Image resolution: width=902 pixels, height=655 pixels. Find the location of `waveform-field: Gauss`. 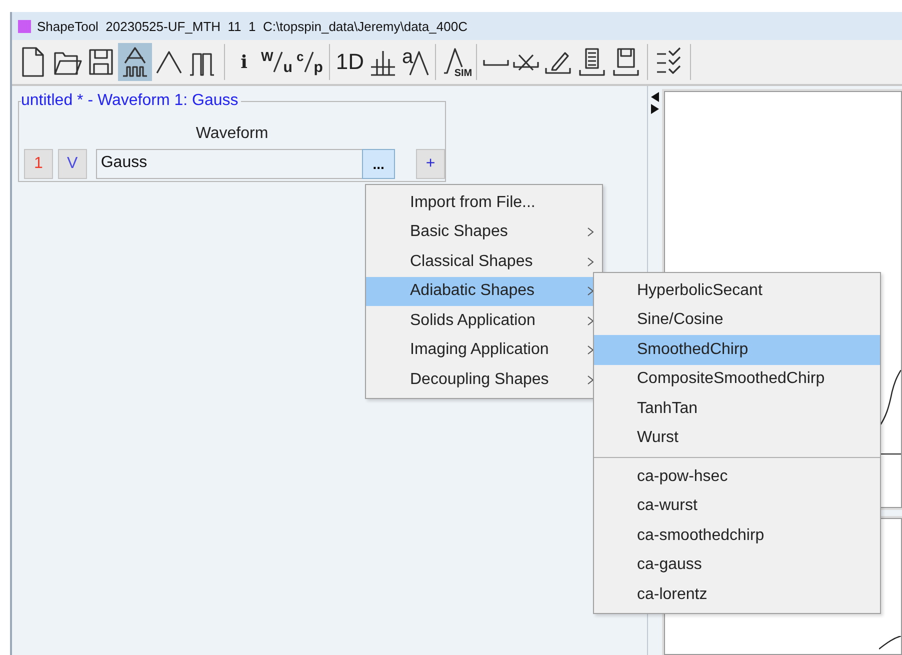

waveform-field: Gauss is located at coordinates (229, 164).